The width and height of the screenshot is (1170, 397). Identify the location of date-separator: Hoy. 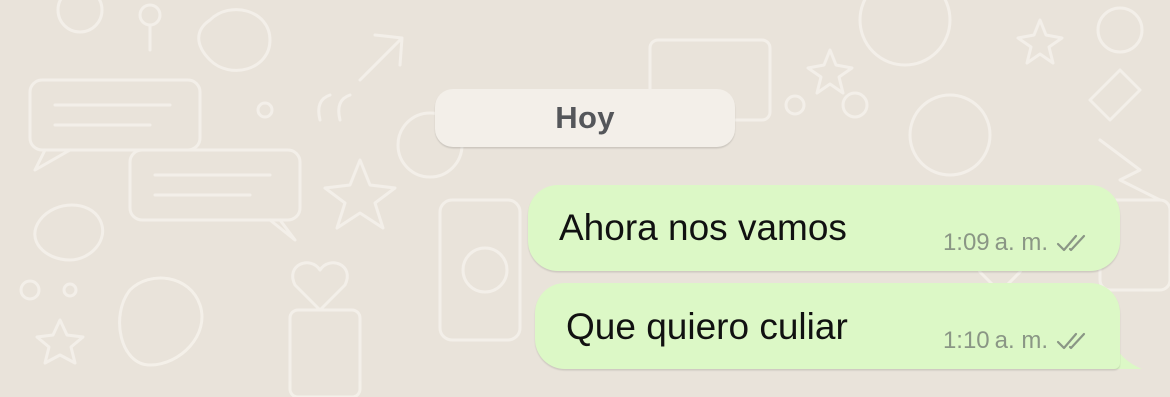
(585, 118).